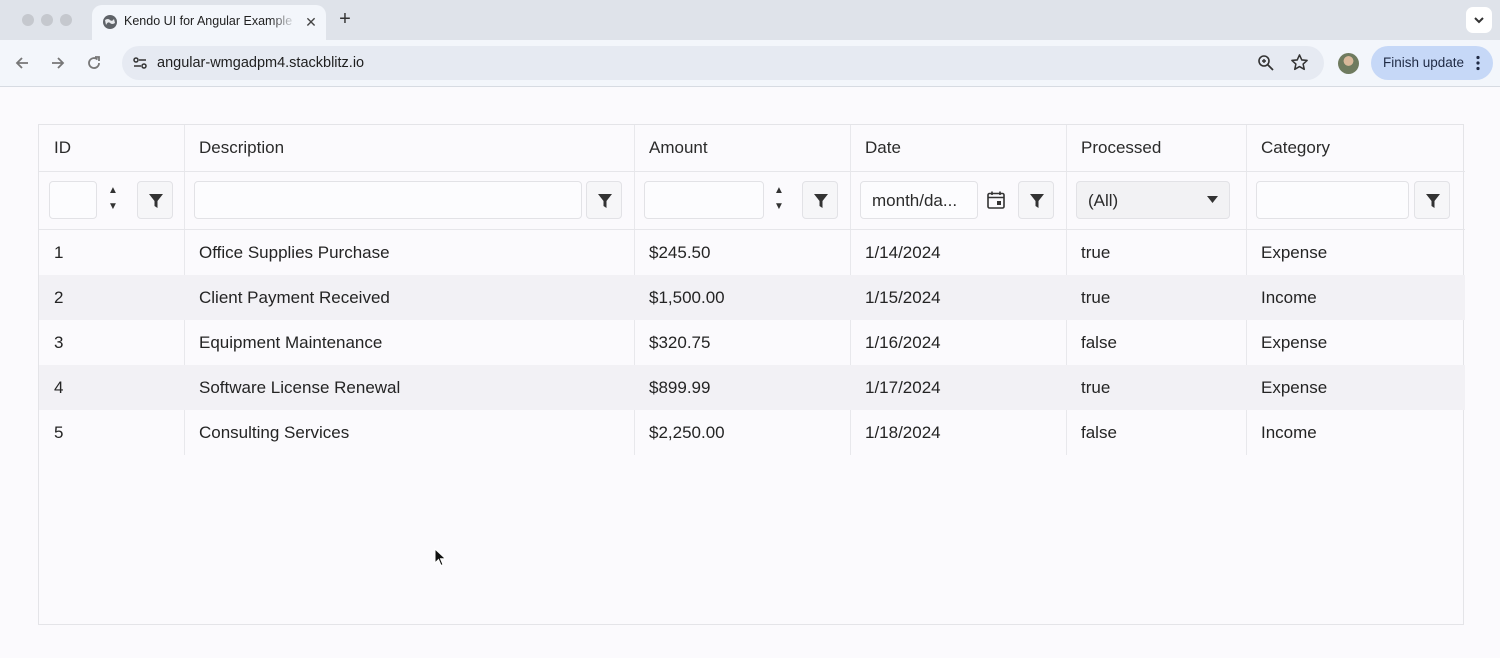 This screenshot has height=658, width=1500. What do you see at coordinates (1103, 200) in the screenshot?
I see `processed-selected-value: (All)` at bounding box center [1103, 200].